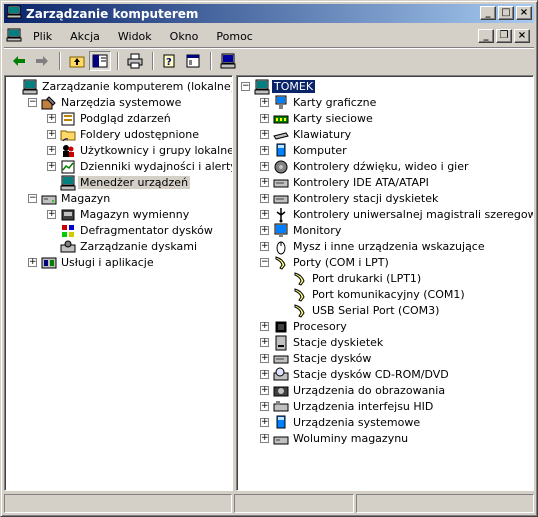  I want to click on device-tree-node: + Karty sieciowe, so click(385, 119).